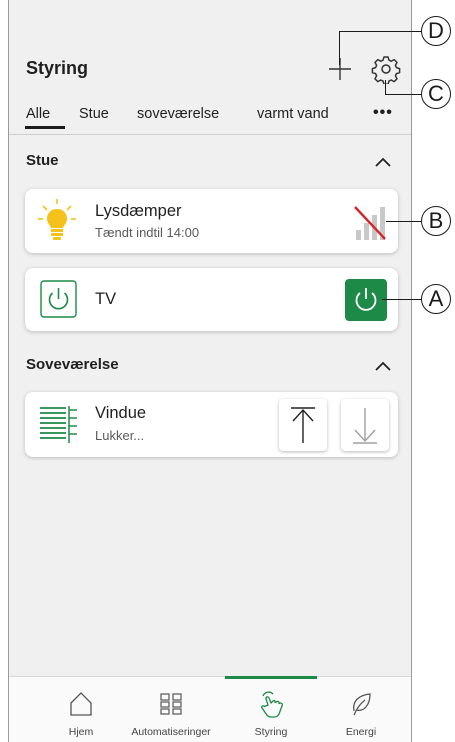 The width and height of the screenshot is (455, 742). I want to click on nav-label: Automatiseringer, so click(171, 732).